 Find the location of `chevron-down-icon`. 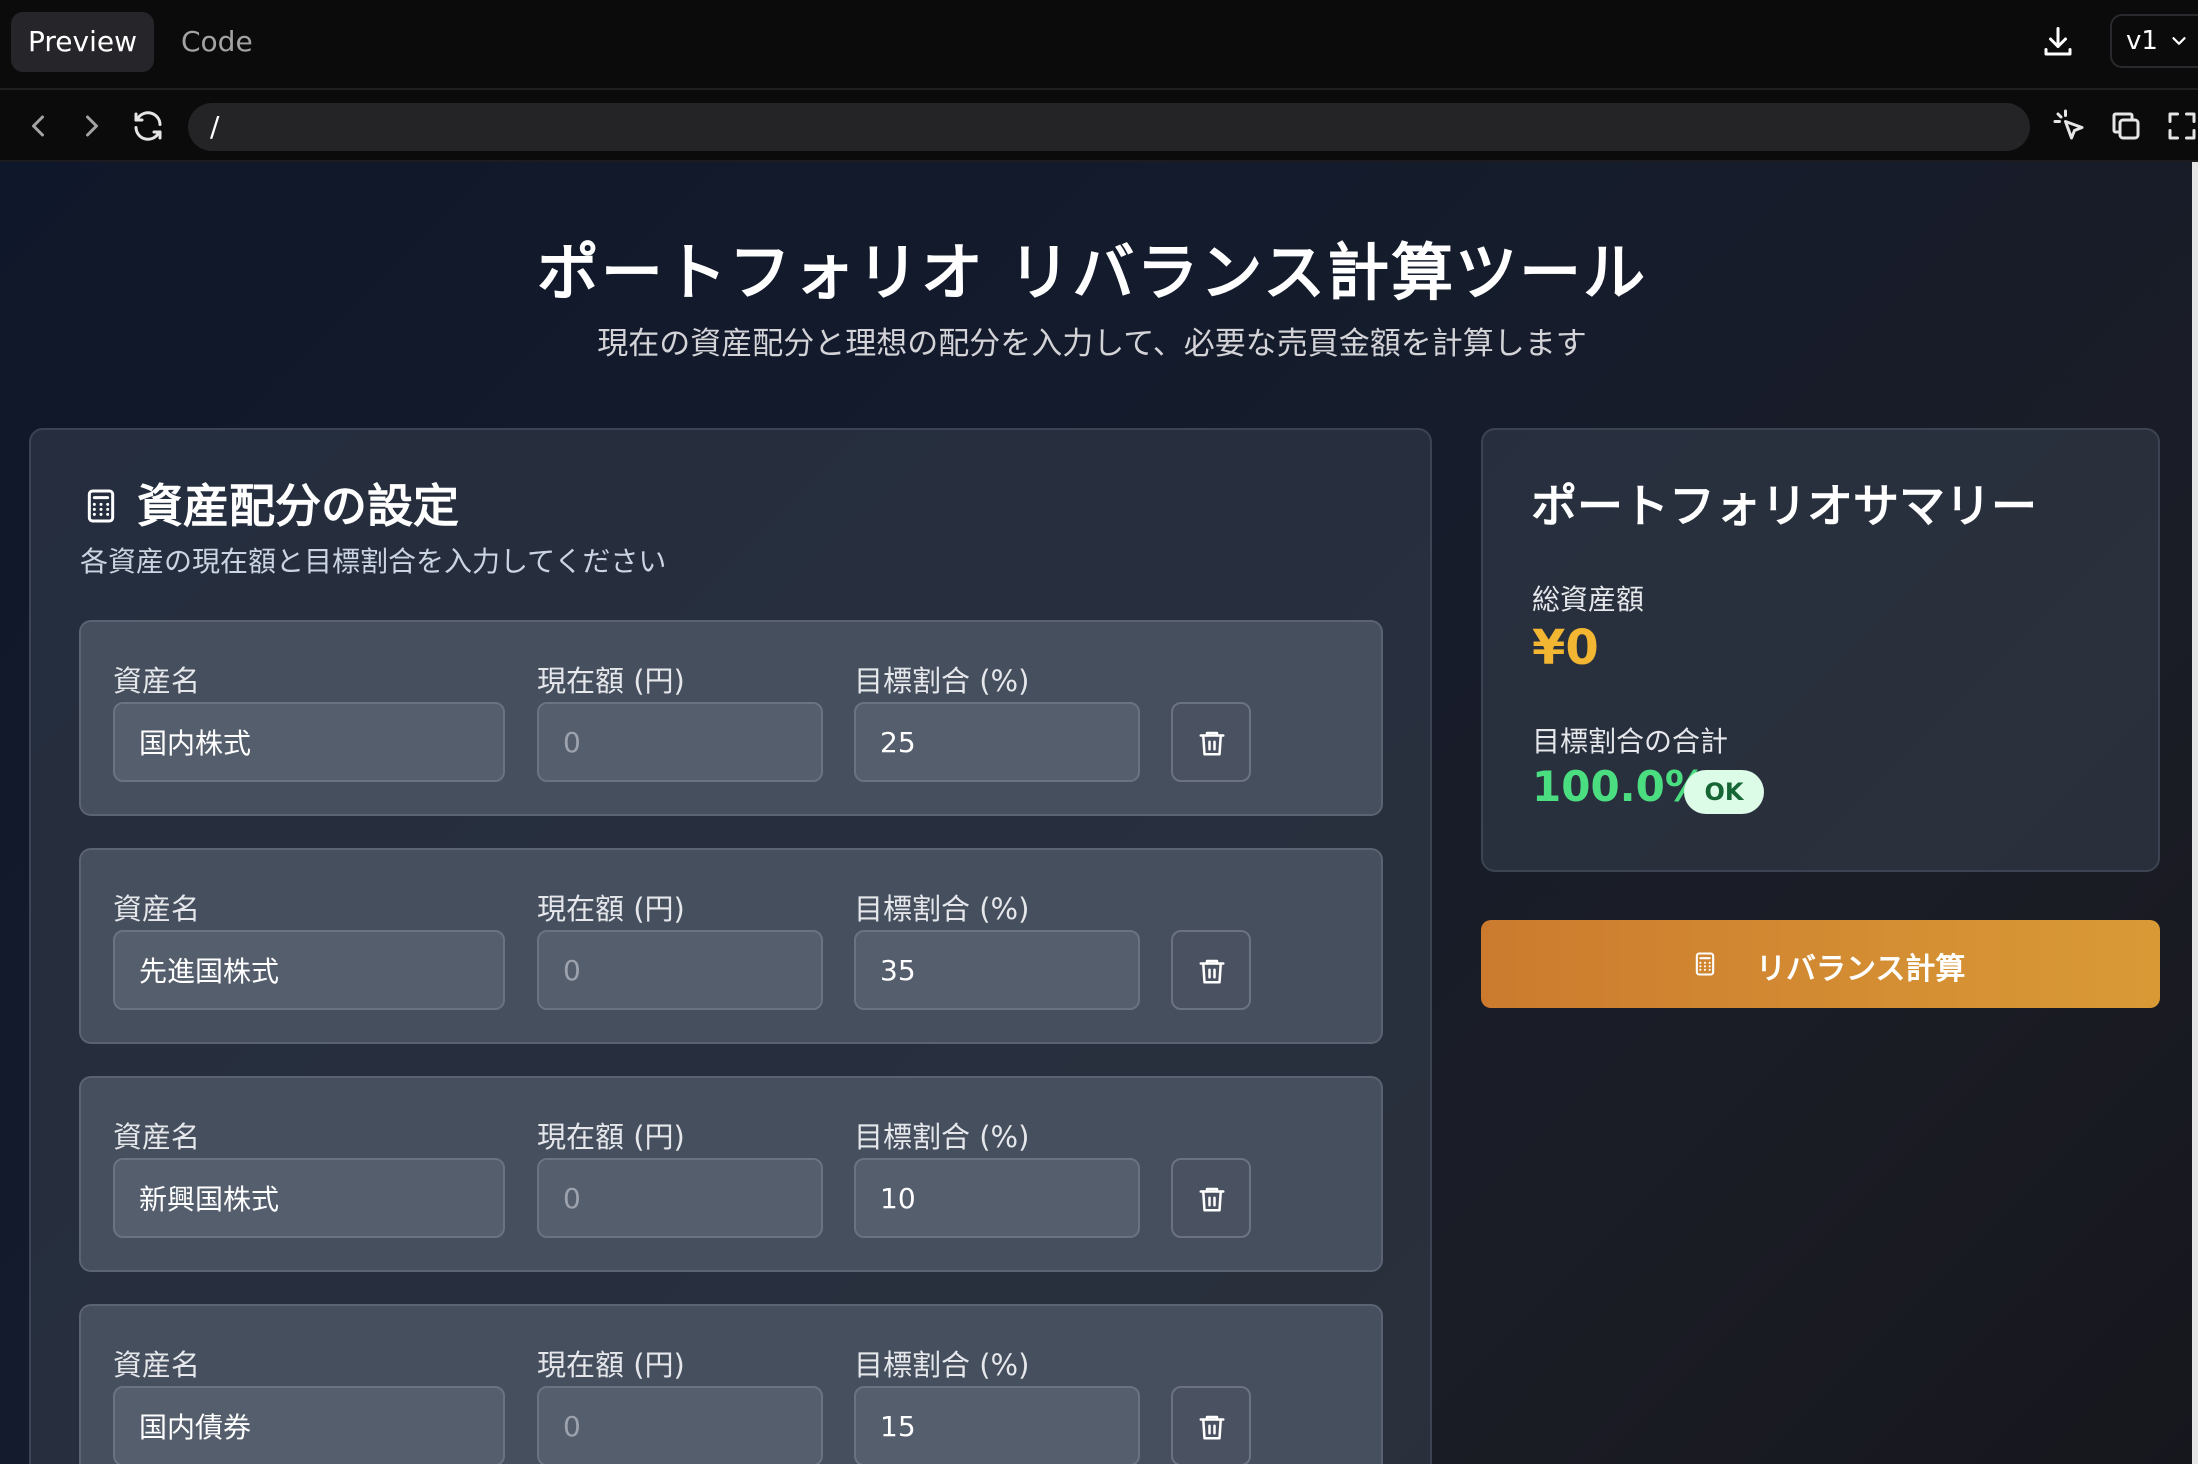

chevron-down-icon is located at coordinates (2179, 41).